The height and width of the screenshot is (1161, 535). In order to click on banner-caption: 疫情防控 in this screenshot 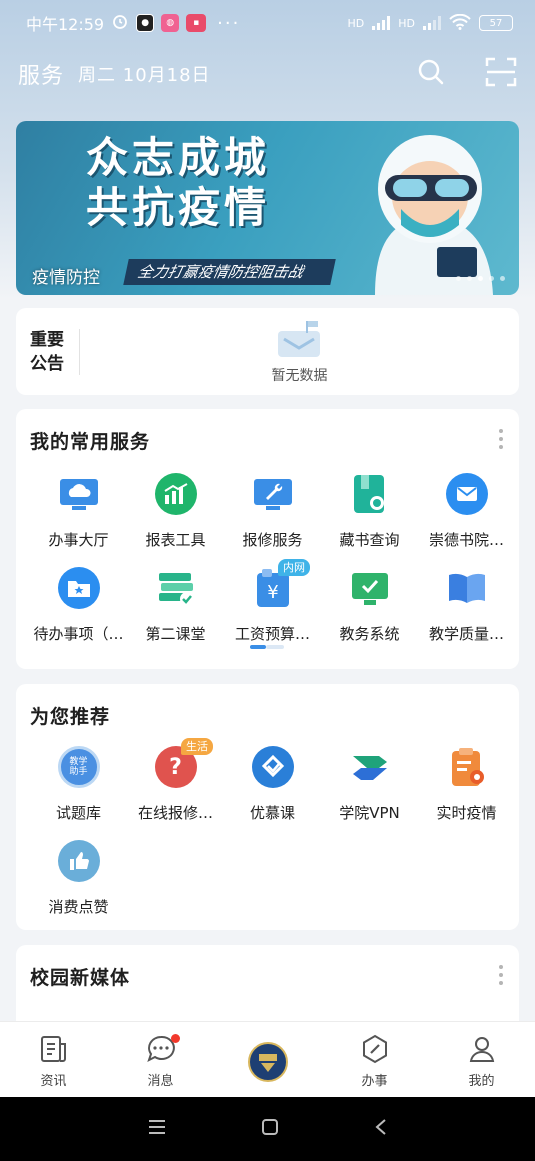, I will do `click(66, 278)`.